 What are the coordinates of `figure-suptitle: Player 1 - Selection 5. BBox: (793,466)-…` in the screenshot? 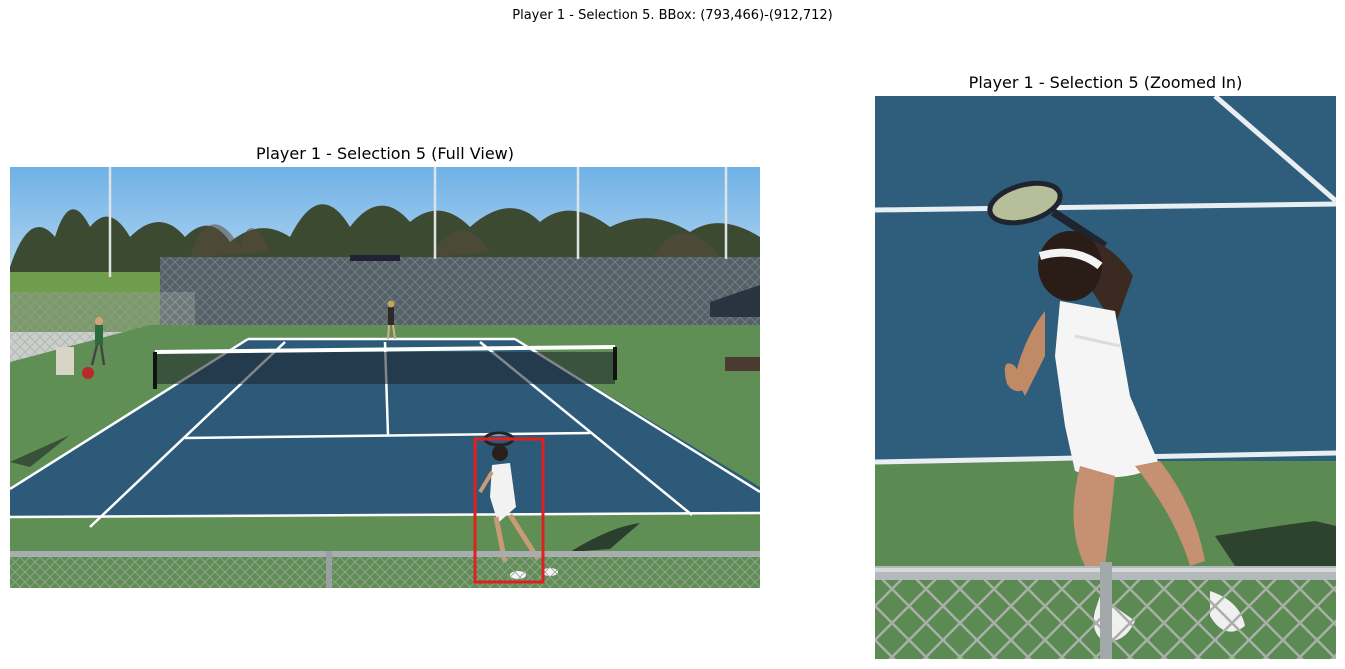 It's located at (672, 15).